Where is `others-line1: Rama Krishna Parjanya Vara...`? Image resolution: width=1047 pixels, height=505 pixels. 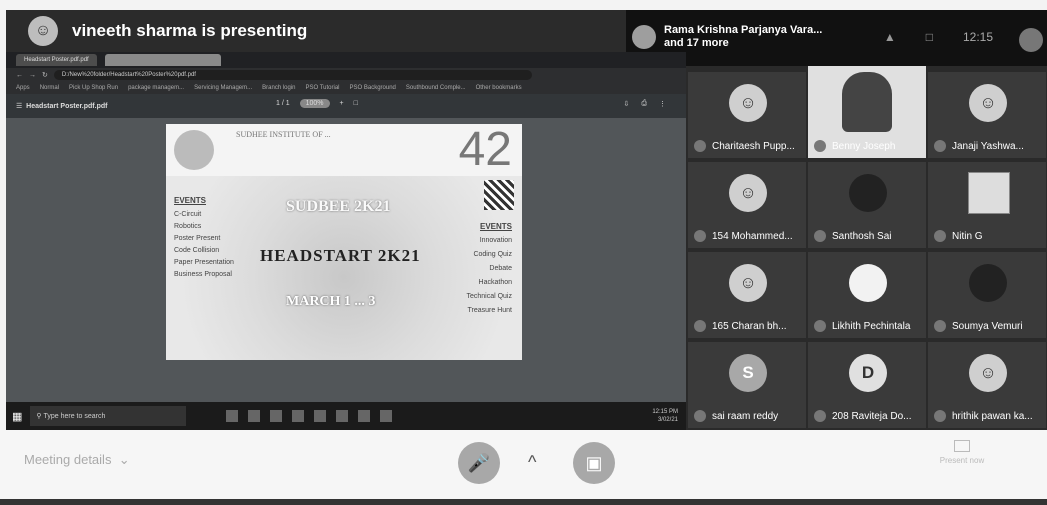
others-line1: Rama Krishna Parjanya Vara... is located at coordinates (743, 30).